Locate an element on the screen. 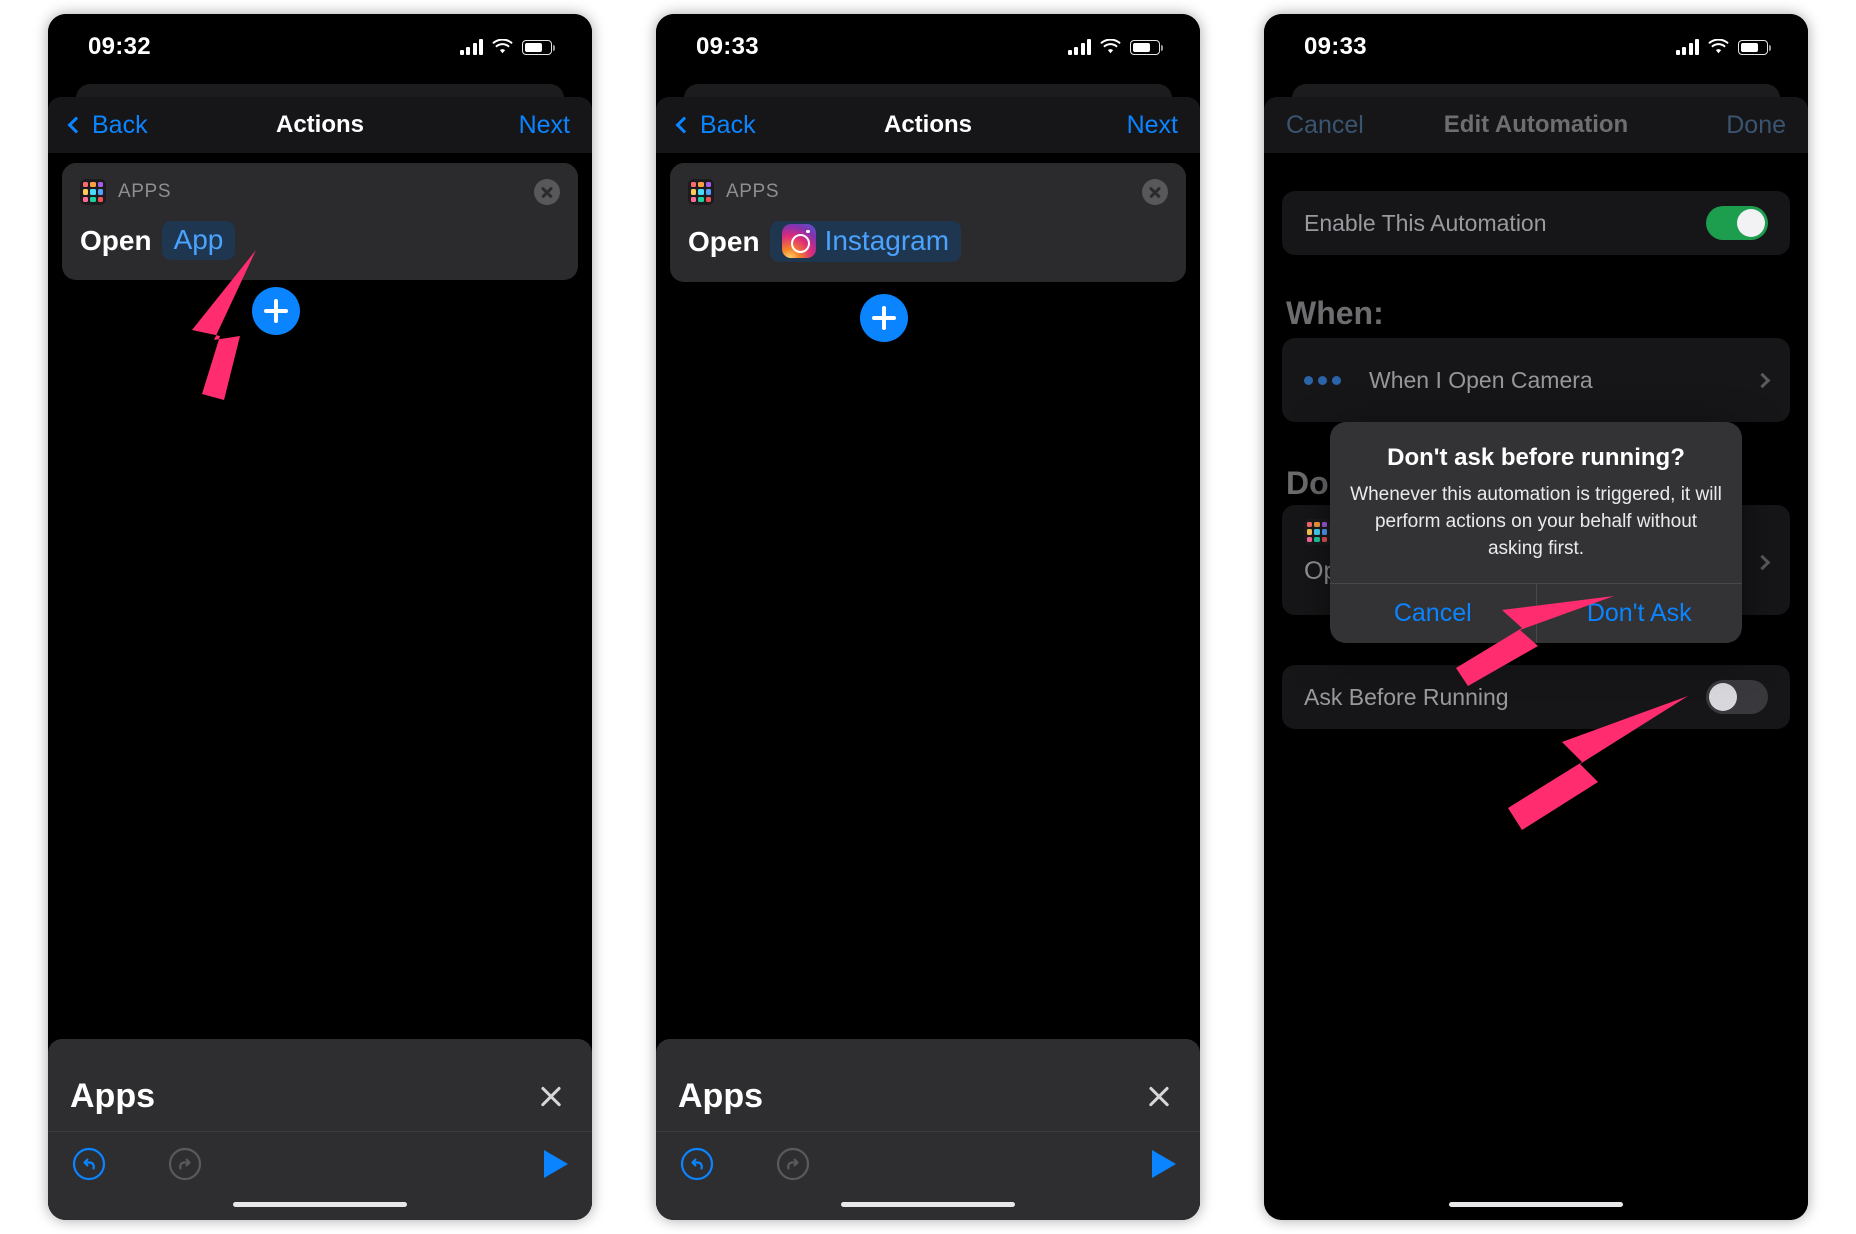 This screenshot has height=1234, width=1856. ask-before-running-row: Ask Before Running is located at coordinates (1536, 697).